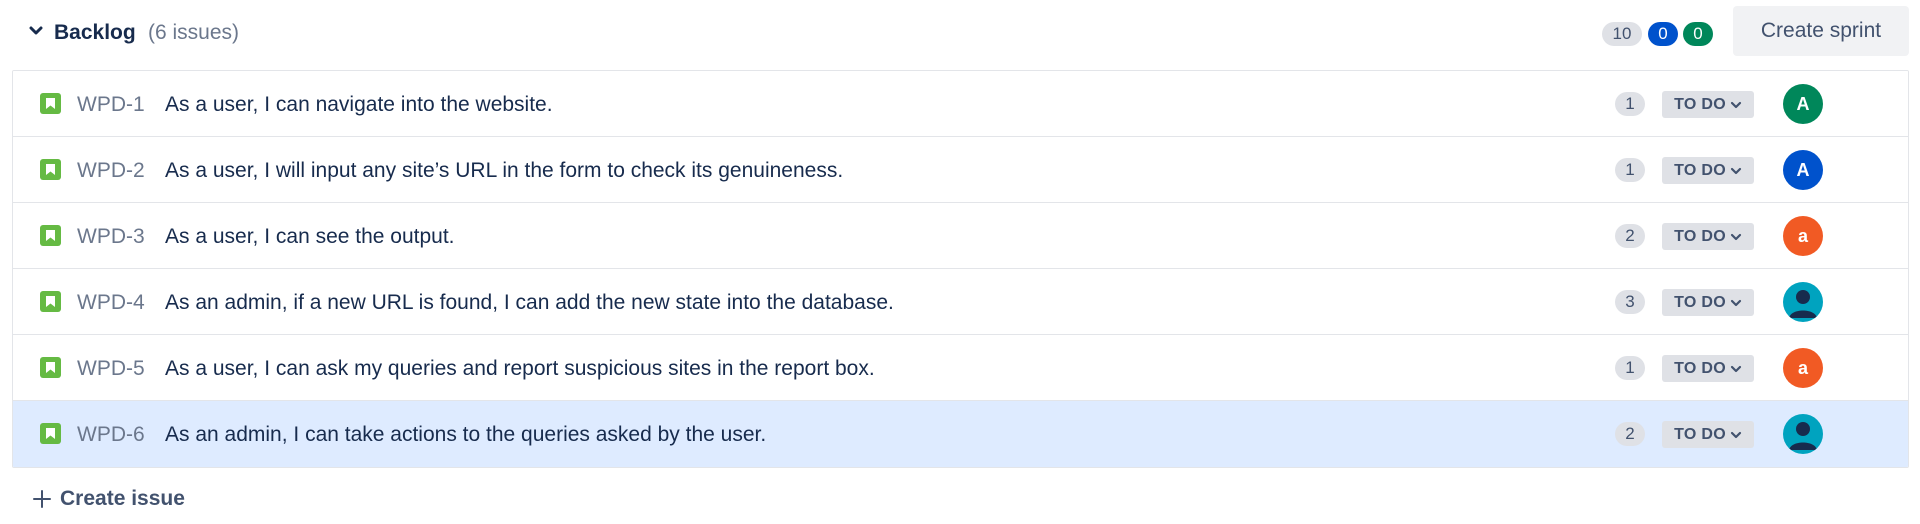 The height and width of the screenshot is (524, 1920). What do you see at coordinates (111, 369) in the screenshot?
I see `issue-key: WPD-5` at bounding box center [111, 369].